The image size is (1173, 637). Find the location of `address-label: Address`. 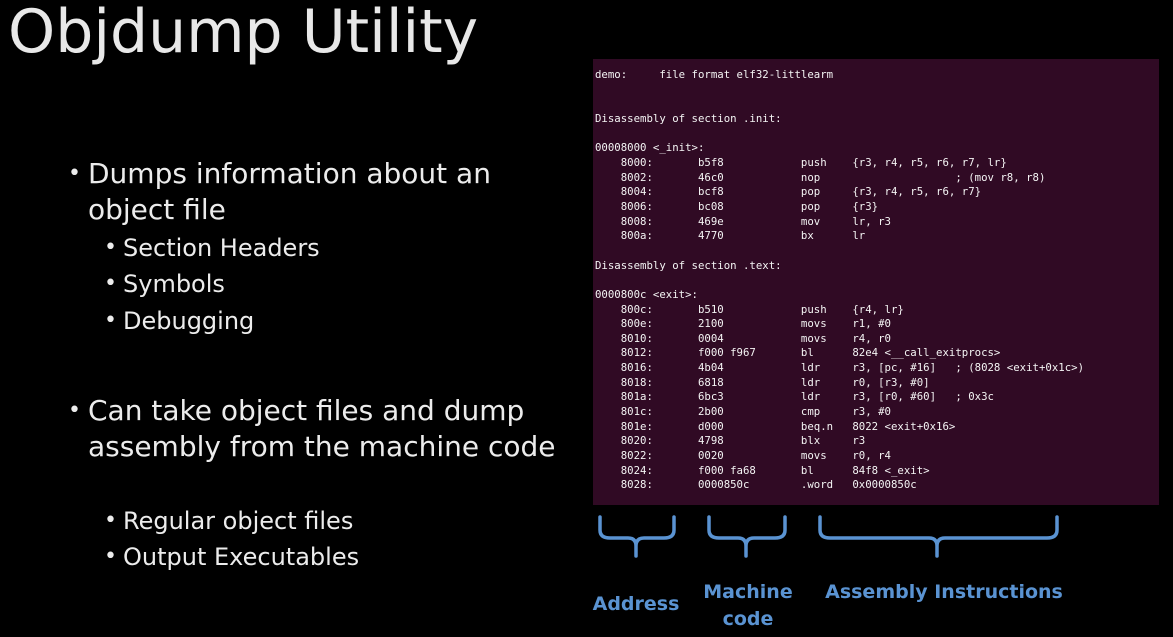

address-label: Address is located at coordinates (636, 604).